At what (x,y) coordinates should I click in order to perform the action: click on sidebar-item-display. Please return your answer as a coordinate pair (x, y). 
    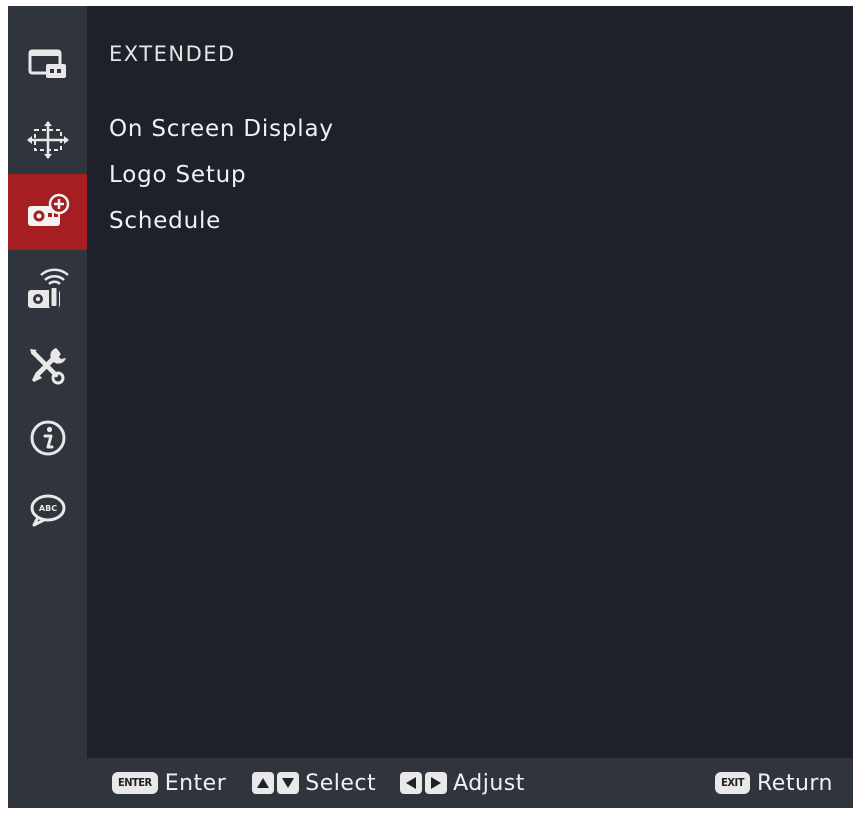
    Looking at the image, I should click on (47, 64).